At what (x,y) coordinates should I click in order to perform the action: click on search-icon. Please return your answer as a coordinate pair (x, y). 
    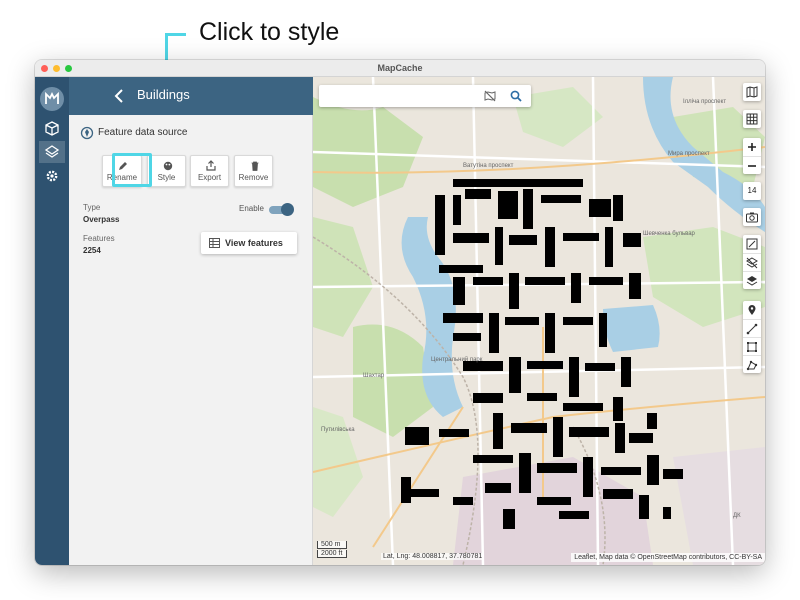
    Looking at the image, I should click on (516, 96).